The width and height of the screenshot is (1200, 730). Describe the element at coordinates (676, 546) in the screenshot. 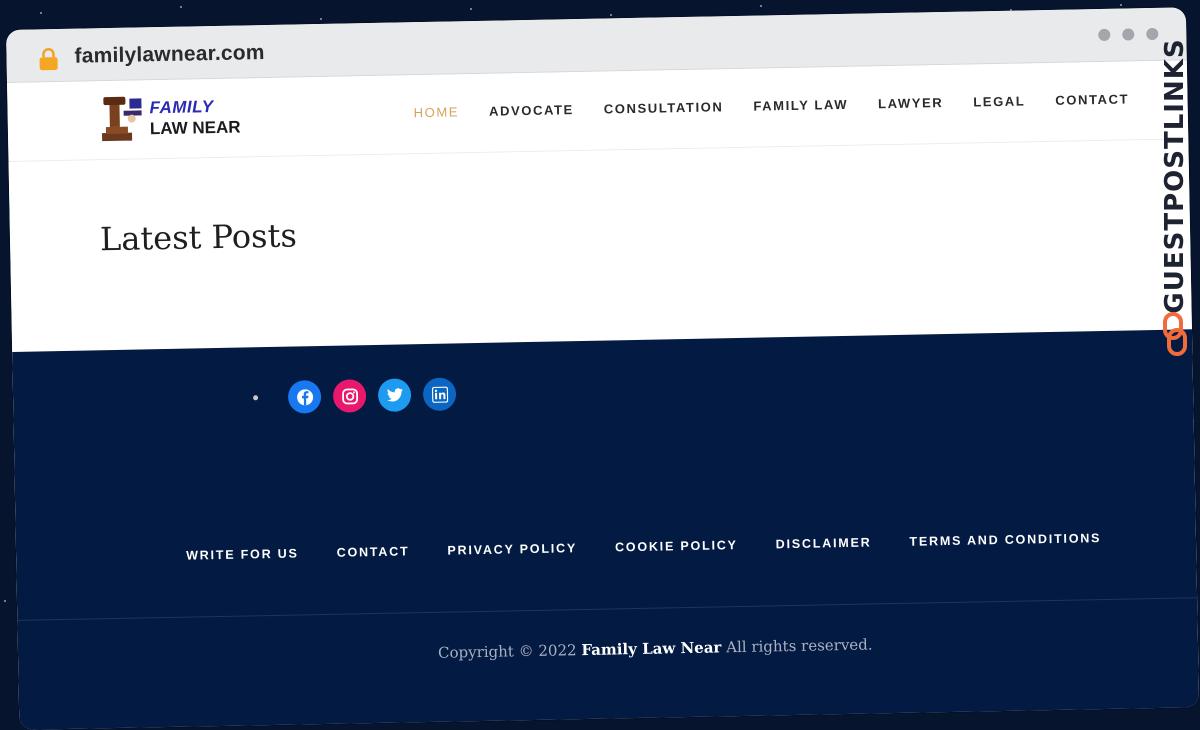

I see `footer-link-cookie-policy: COOKIE POLICY` at that location.